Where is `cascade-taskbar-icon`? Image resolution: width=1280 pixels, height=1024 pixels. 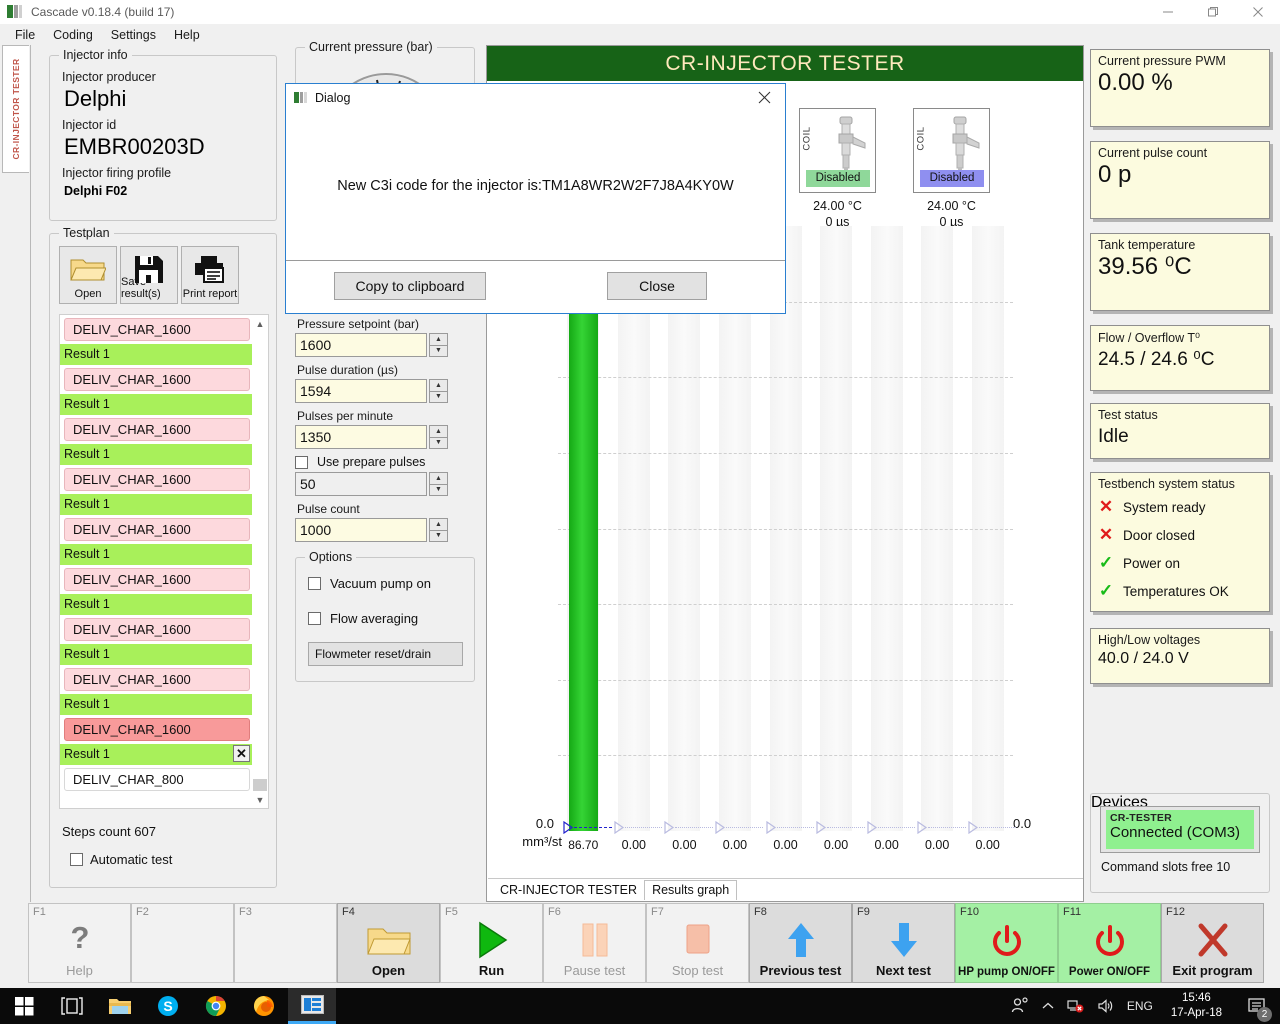
cascade-taskbar-icon is located at coordinates (312, 1006).